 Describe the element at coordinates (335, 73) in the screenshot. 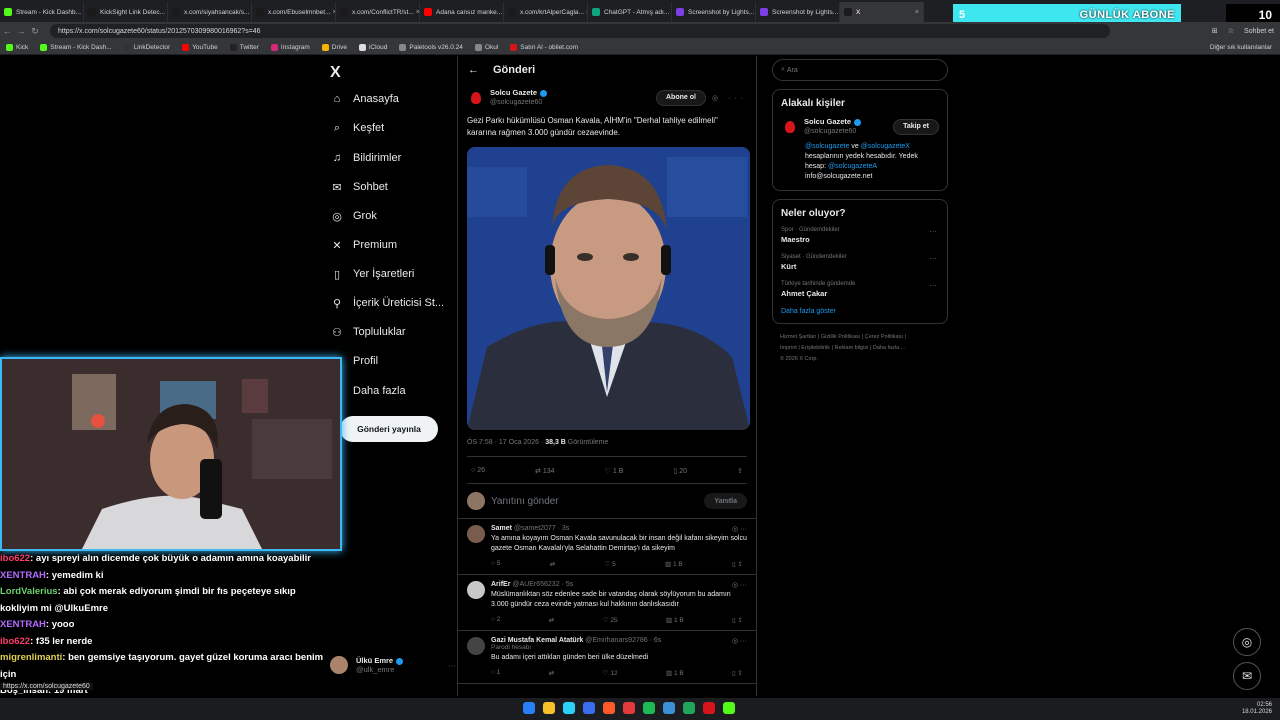

I see `x-logo: X` at that location.